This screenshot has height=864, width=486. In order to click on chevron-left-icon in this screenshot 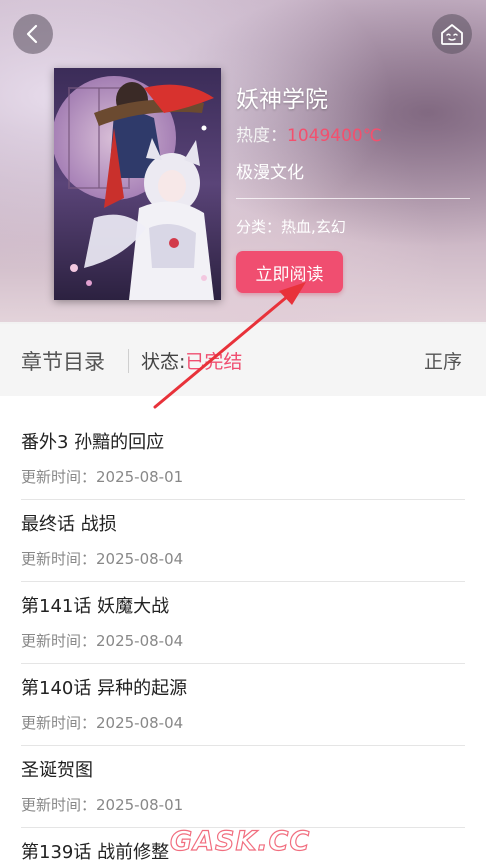, I will do `click(32, 34)`.